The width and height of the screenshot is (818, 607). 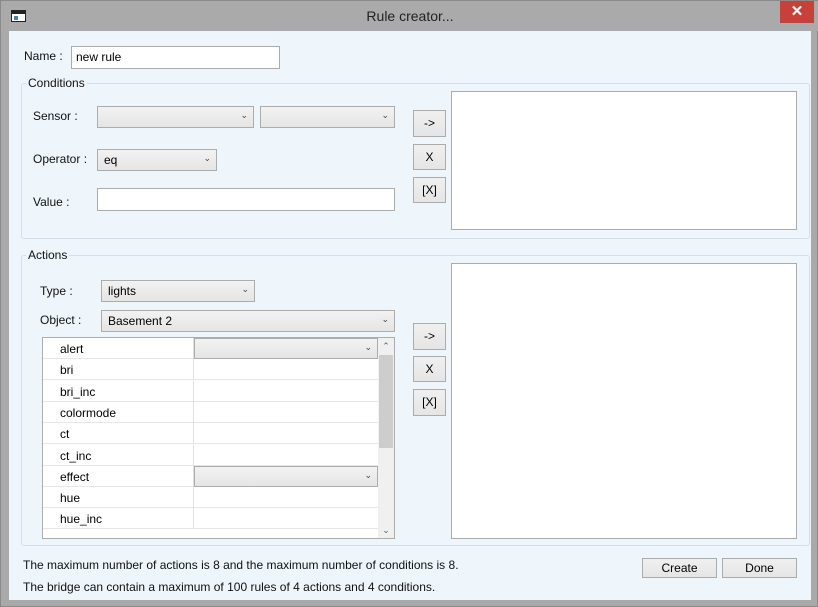 What do you see at coordinates (43, 56) in the screenshot?
I see `name-label: Name :` at bounding box center [43, 56].